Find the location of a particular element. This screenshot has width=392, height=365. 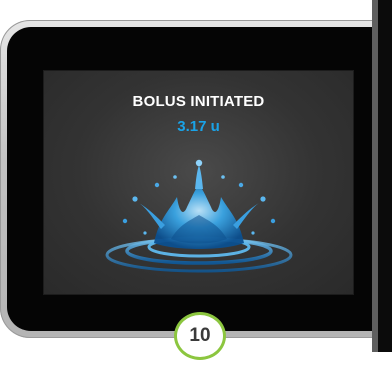

step-number-badge: 10 is located at coordinates (200, 336).